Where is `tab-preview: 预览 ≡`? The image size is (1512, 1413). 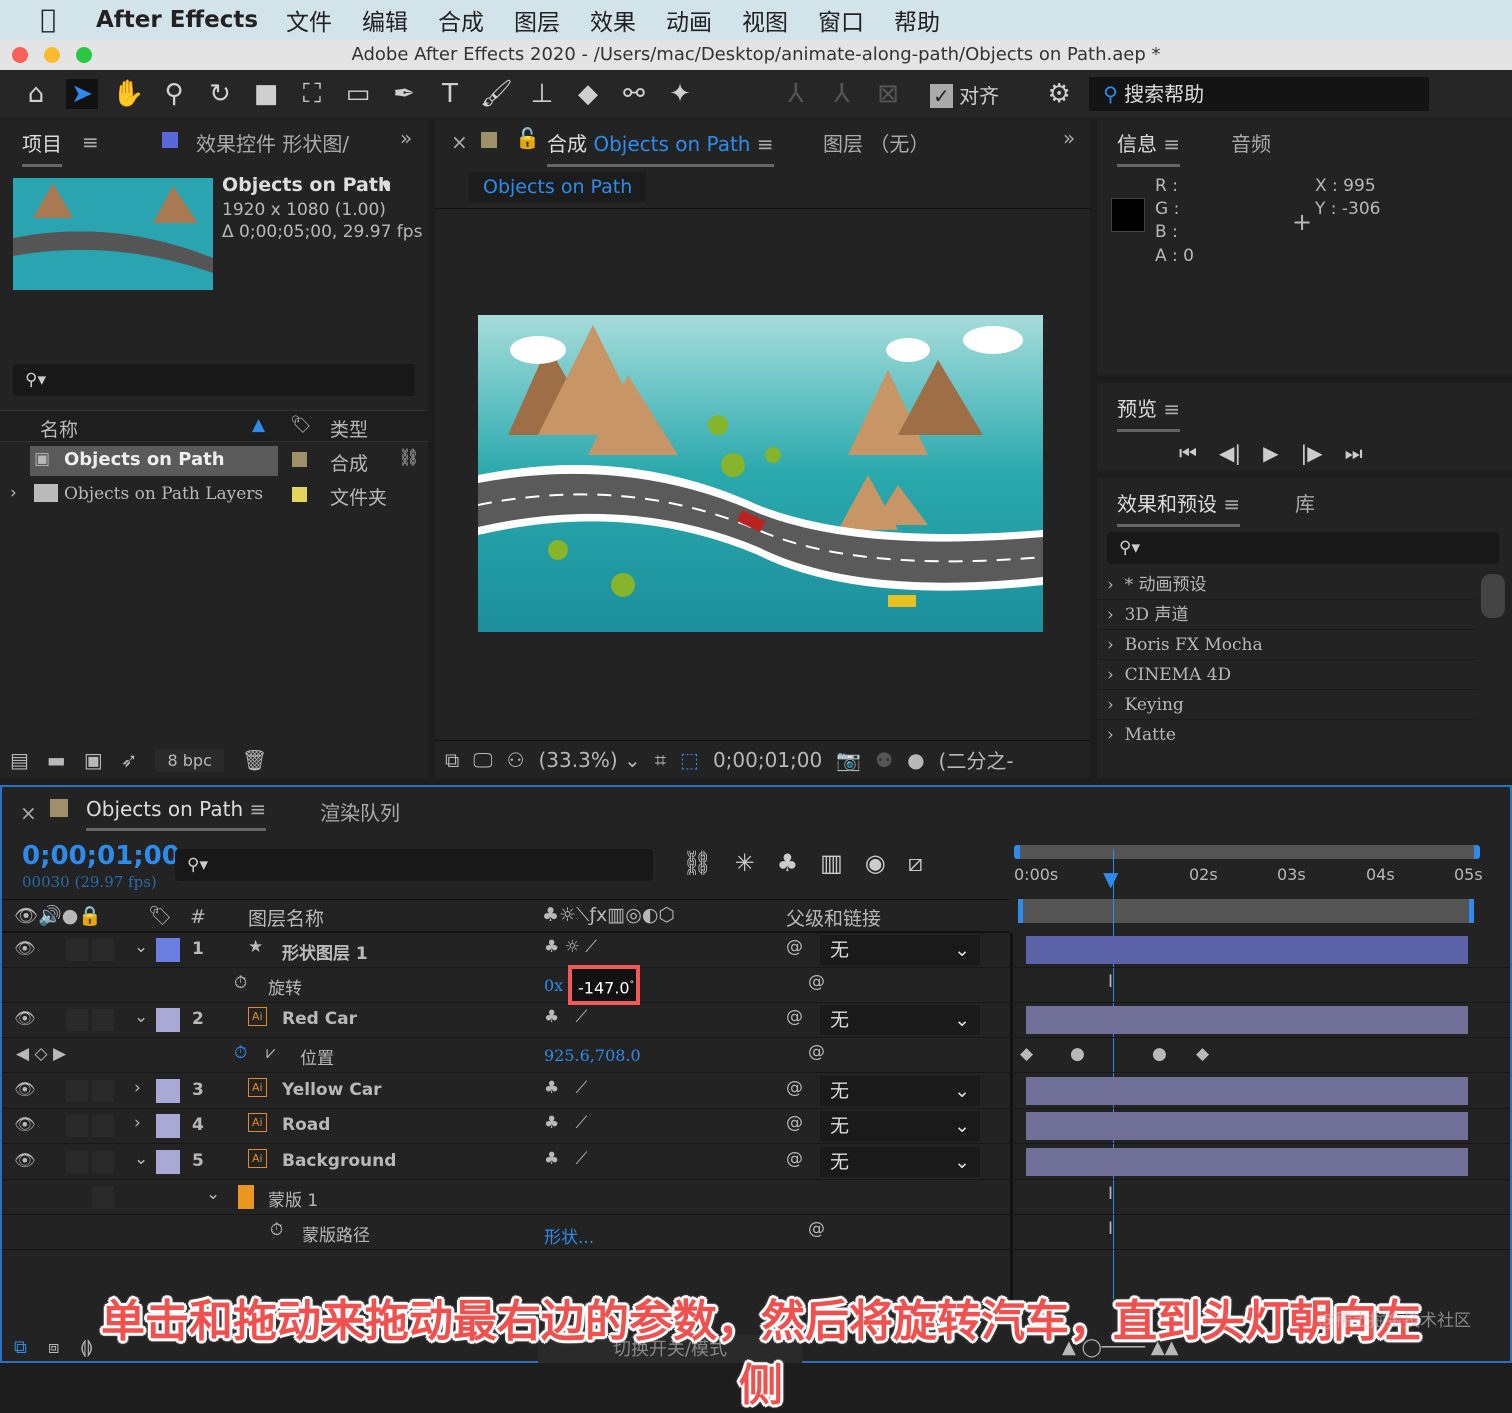
tab-preview: 预览 ≡ is located at coordinates (1149, 412).